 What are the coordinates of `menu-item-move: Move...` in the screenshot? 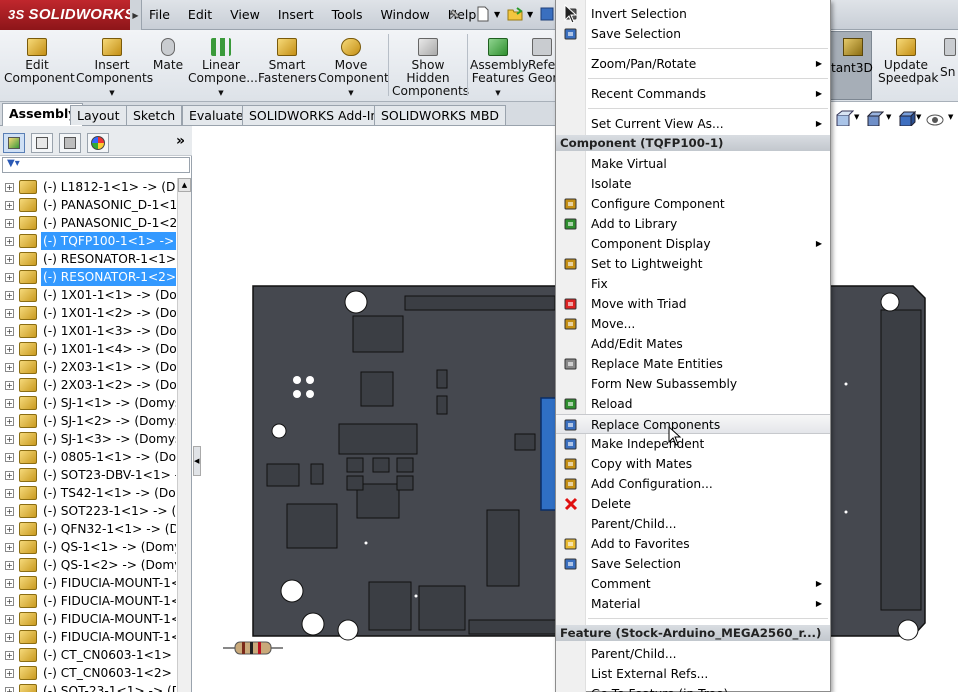 It's located at (693, 324).